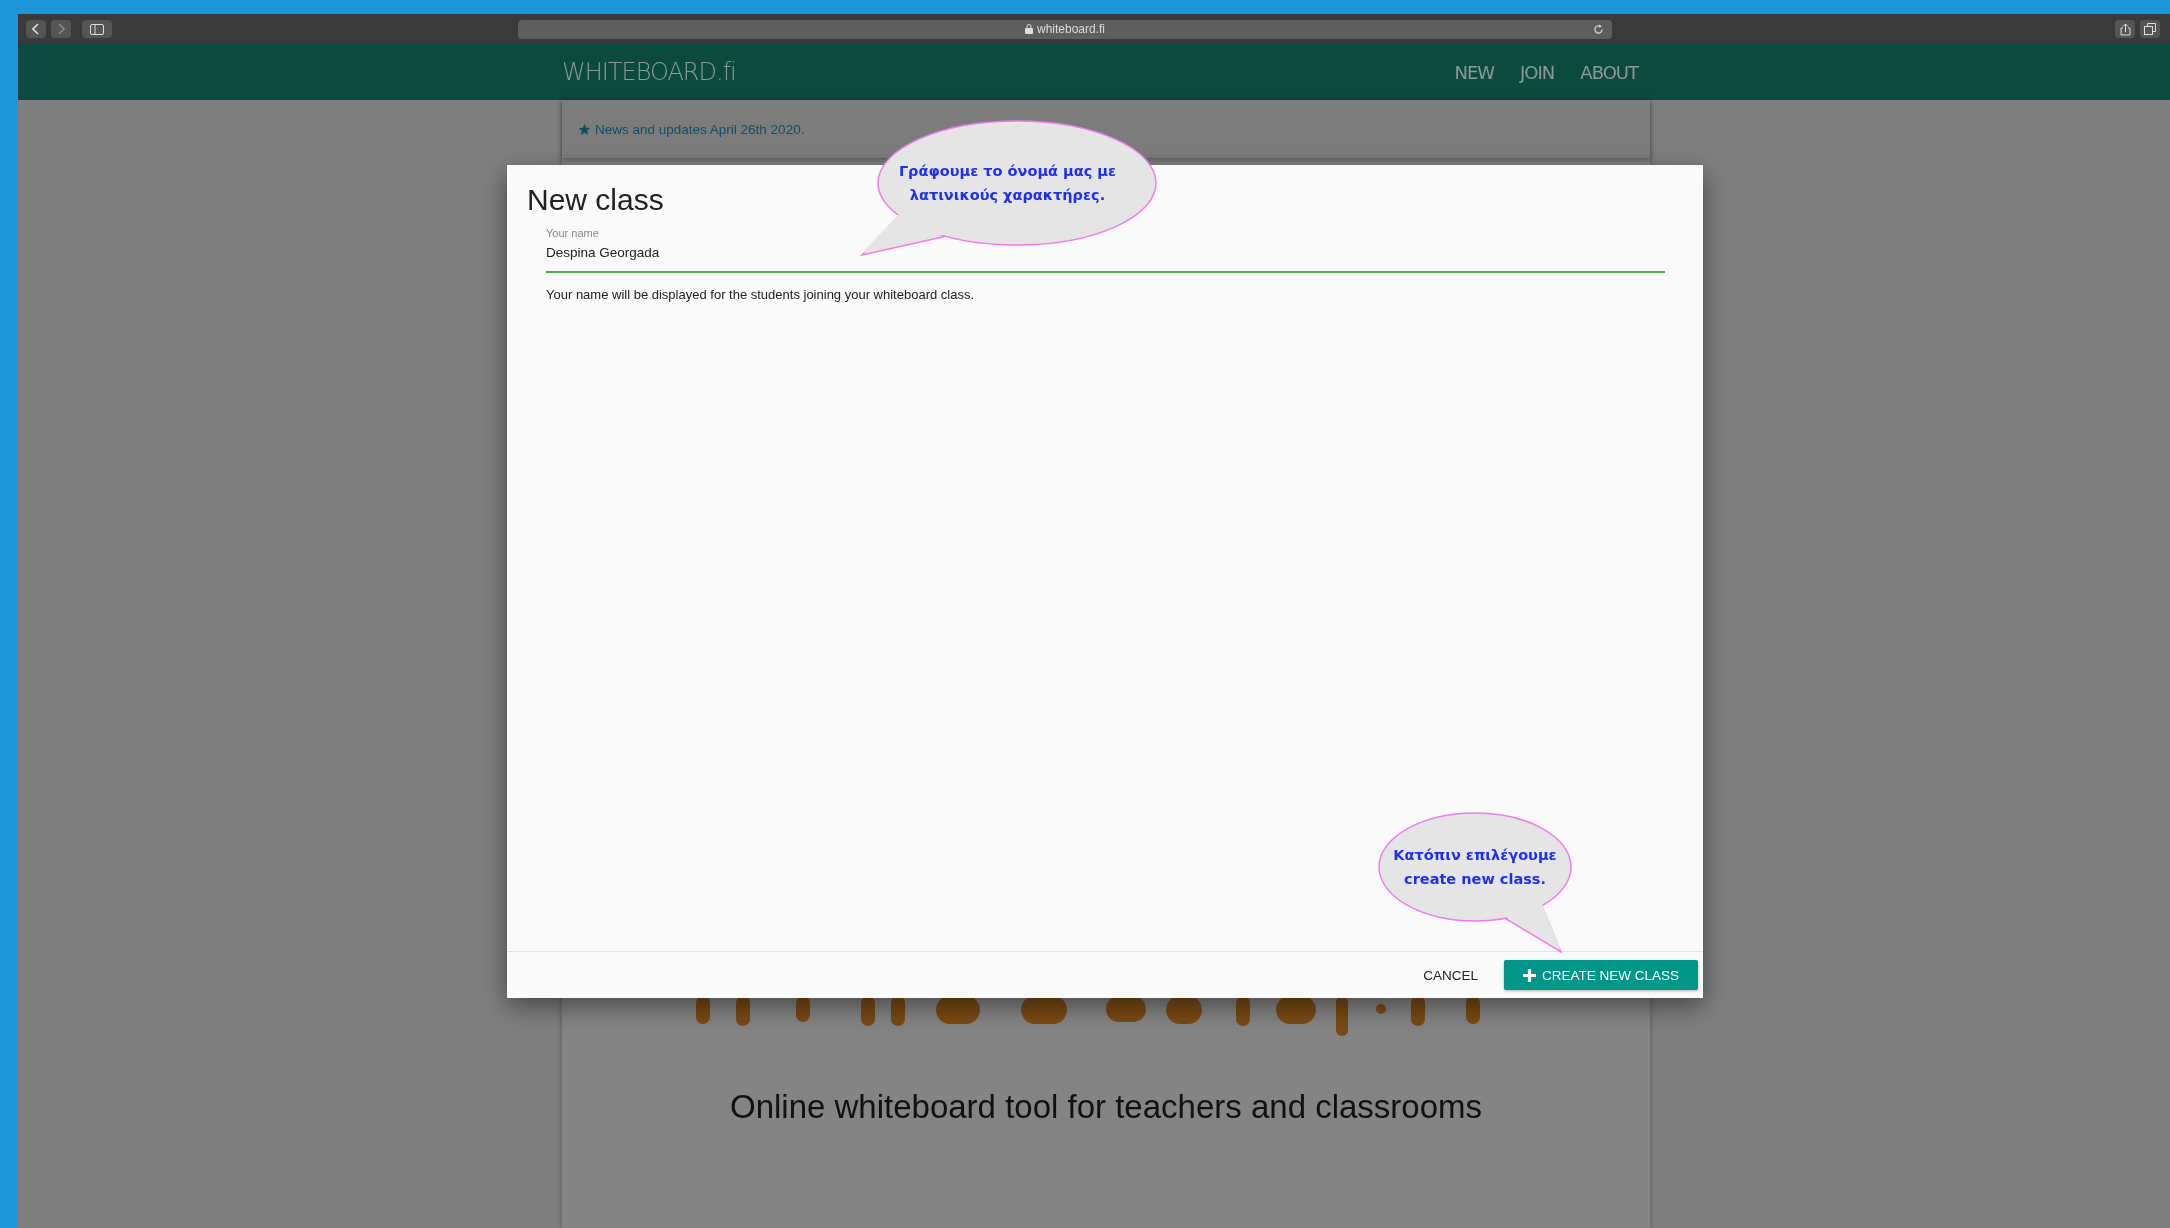 The image size is (2170, 1228). I want to click on lock-icon, so click(1028, 29).